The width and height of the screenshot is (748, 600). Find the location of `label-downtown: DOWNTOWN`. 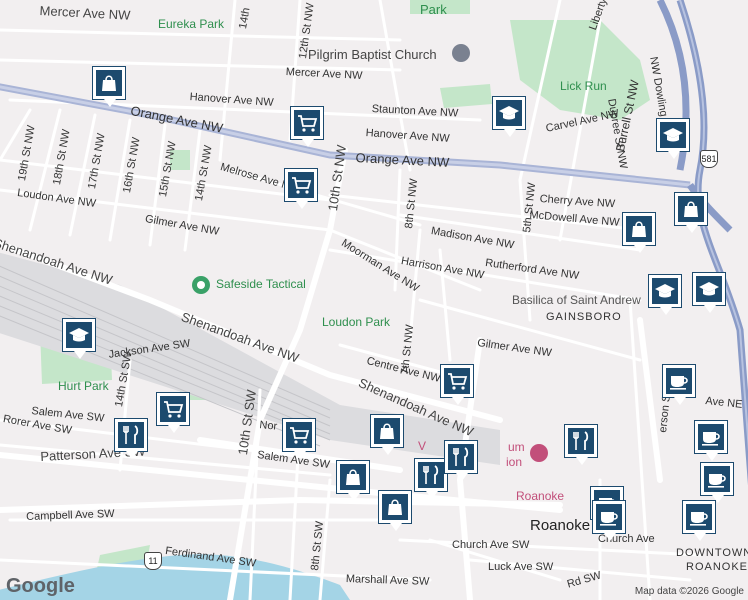

label-downtown: DOWNTOWN is located at coordinates (712, 553).